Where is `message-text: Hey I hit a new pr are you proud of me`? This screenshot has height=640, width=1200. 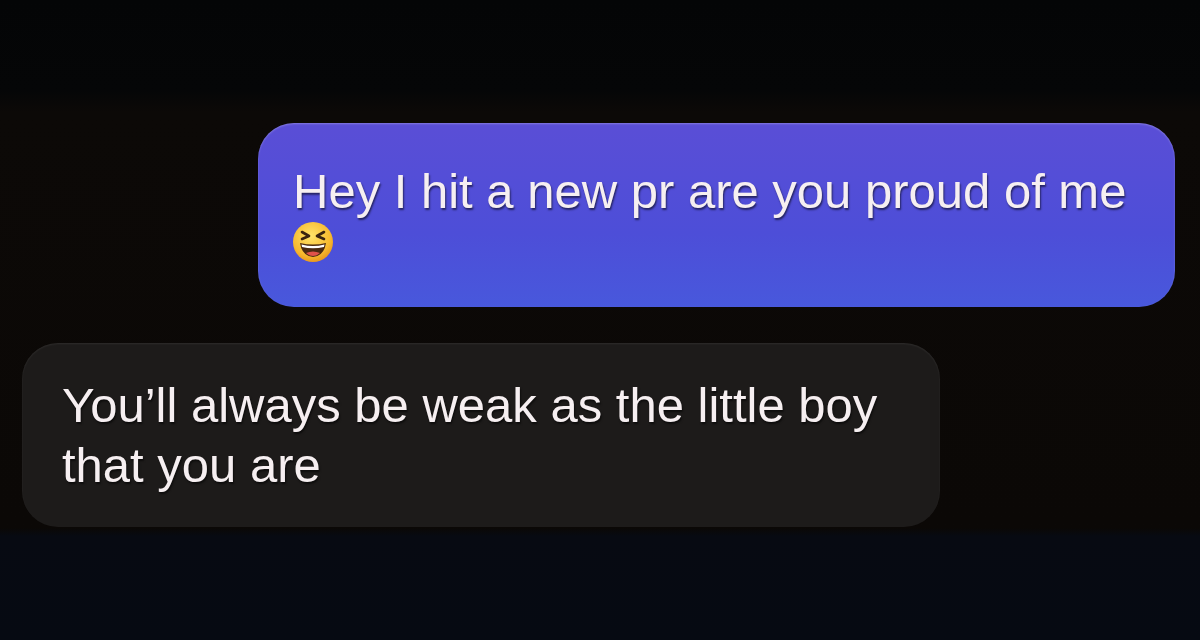 message-text: Hey I hit a new pr are you proud of me is located at coordinates (710, 191).